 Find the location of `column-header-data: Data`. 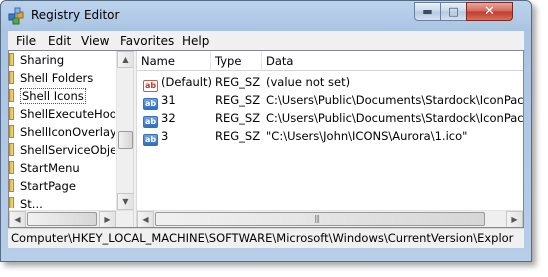

column-header-data: Data is located at coordinates (392, 61).